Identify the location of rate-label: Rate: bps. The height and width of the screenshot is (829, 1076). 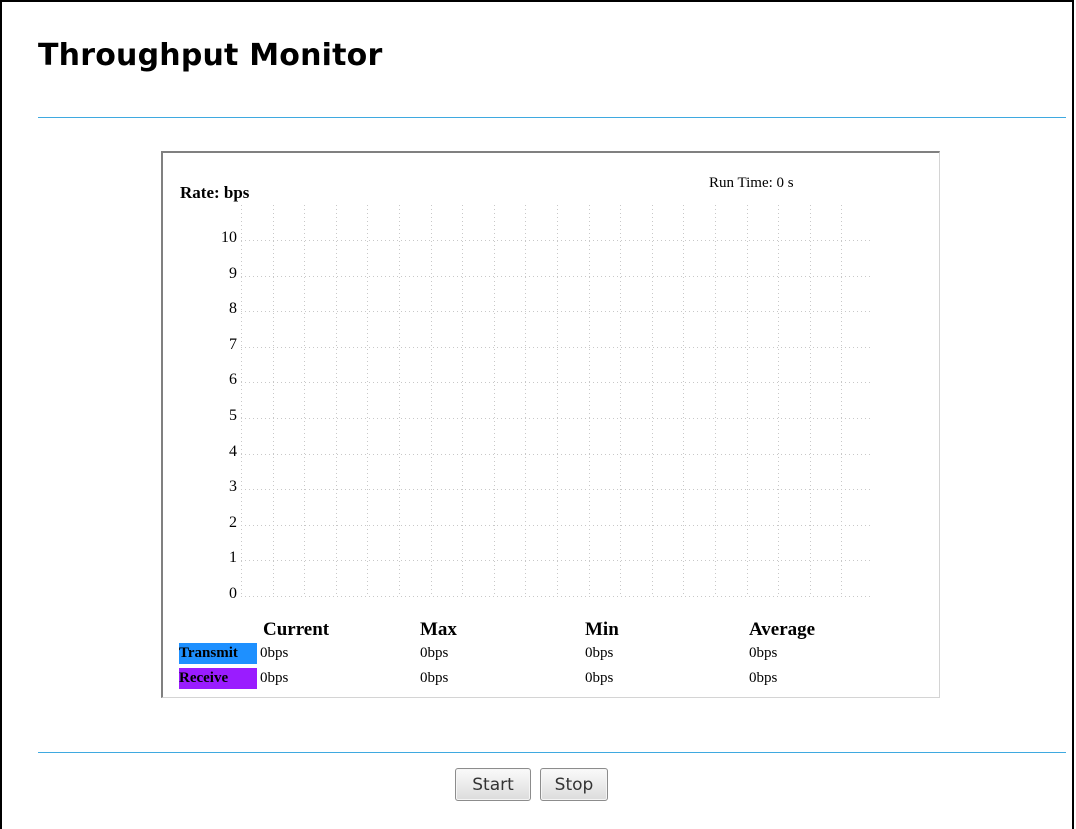
(215, 192).